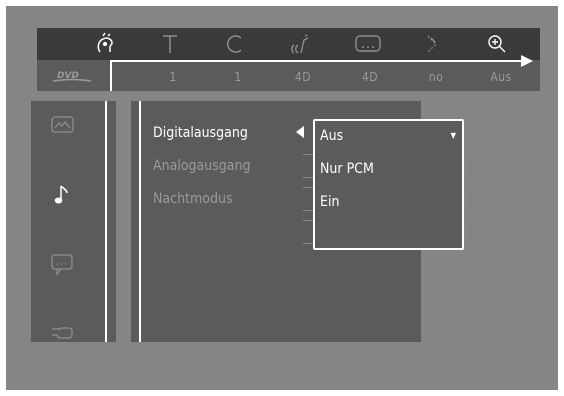 The height and width of the screenshot is (396, 564). Describe the element at coordinates (329, 202) in the screenshot. I see `option-ein: Ein` at that location.